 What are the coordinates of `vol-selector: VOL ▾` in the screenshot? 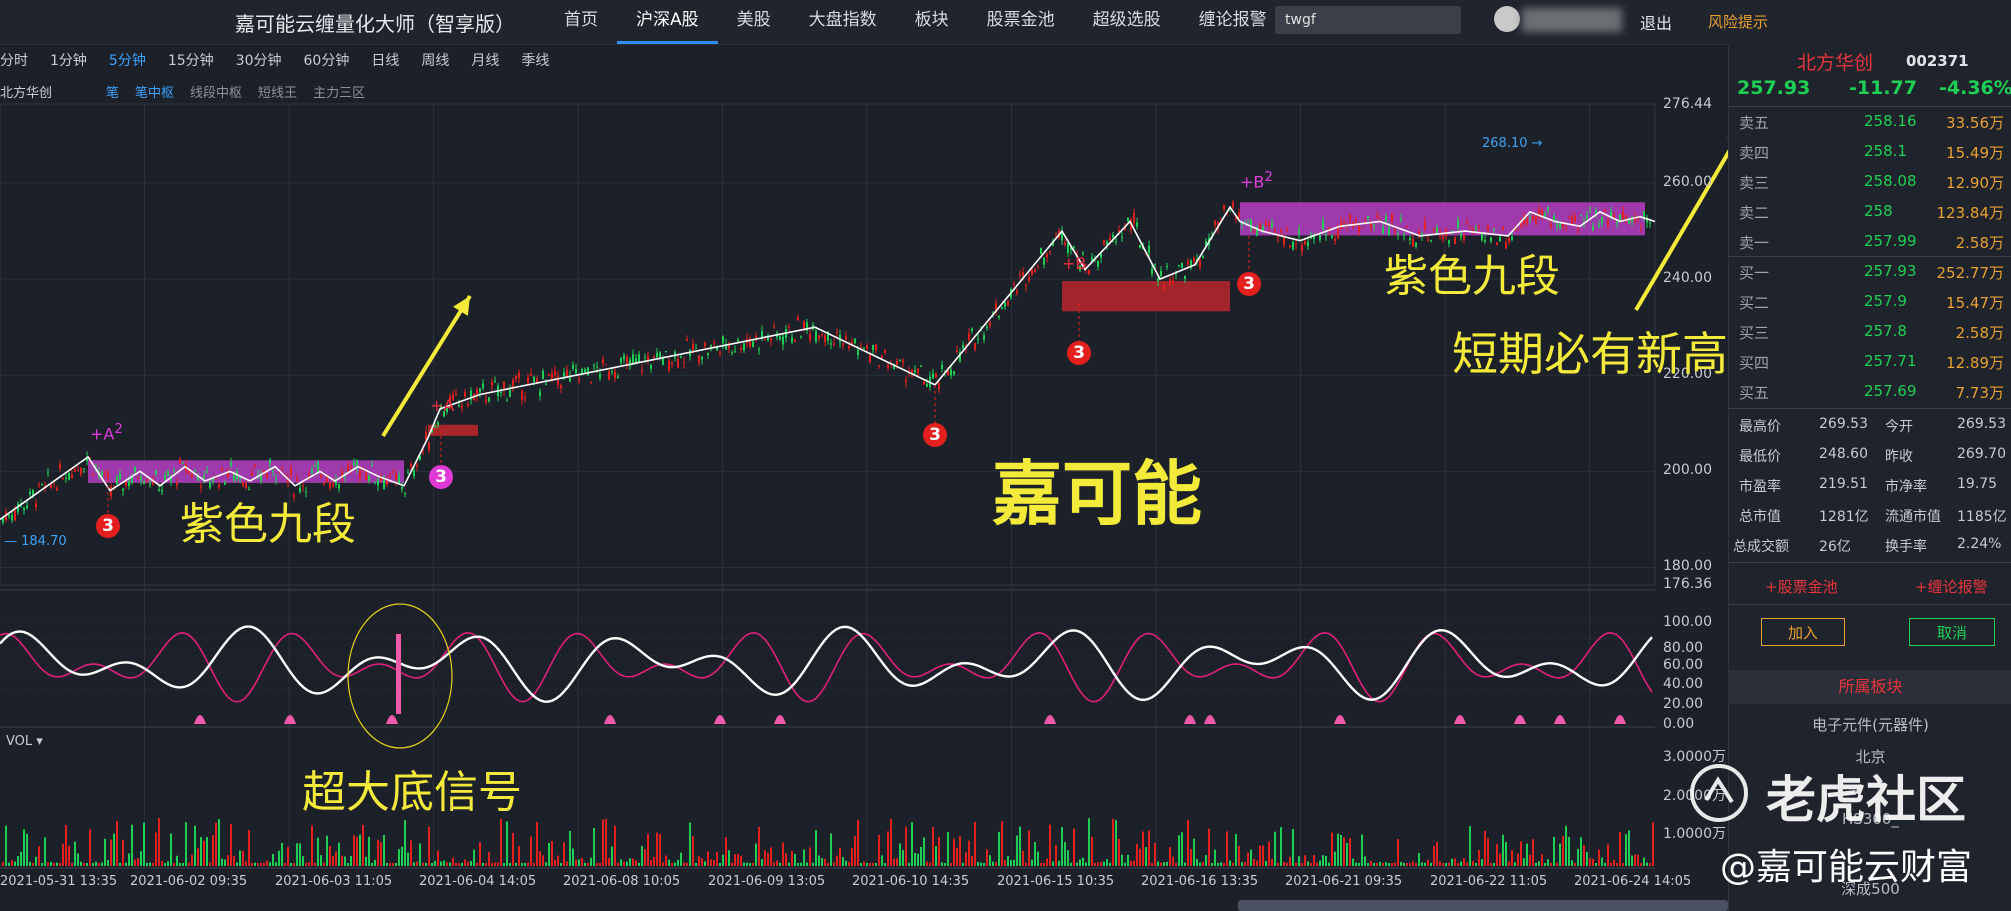 It's located at (24, 741).